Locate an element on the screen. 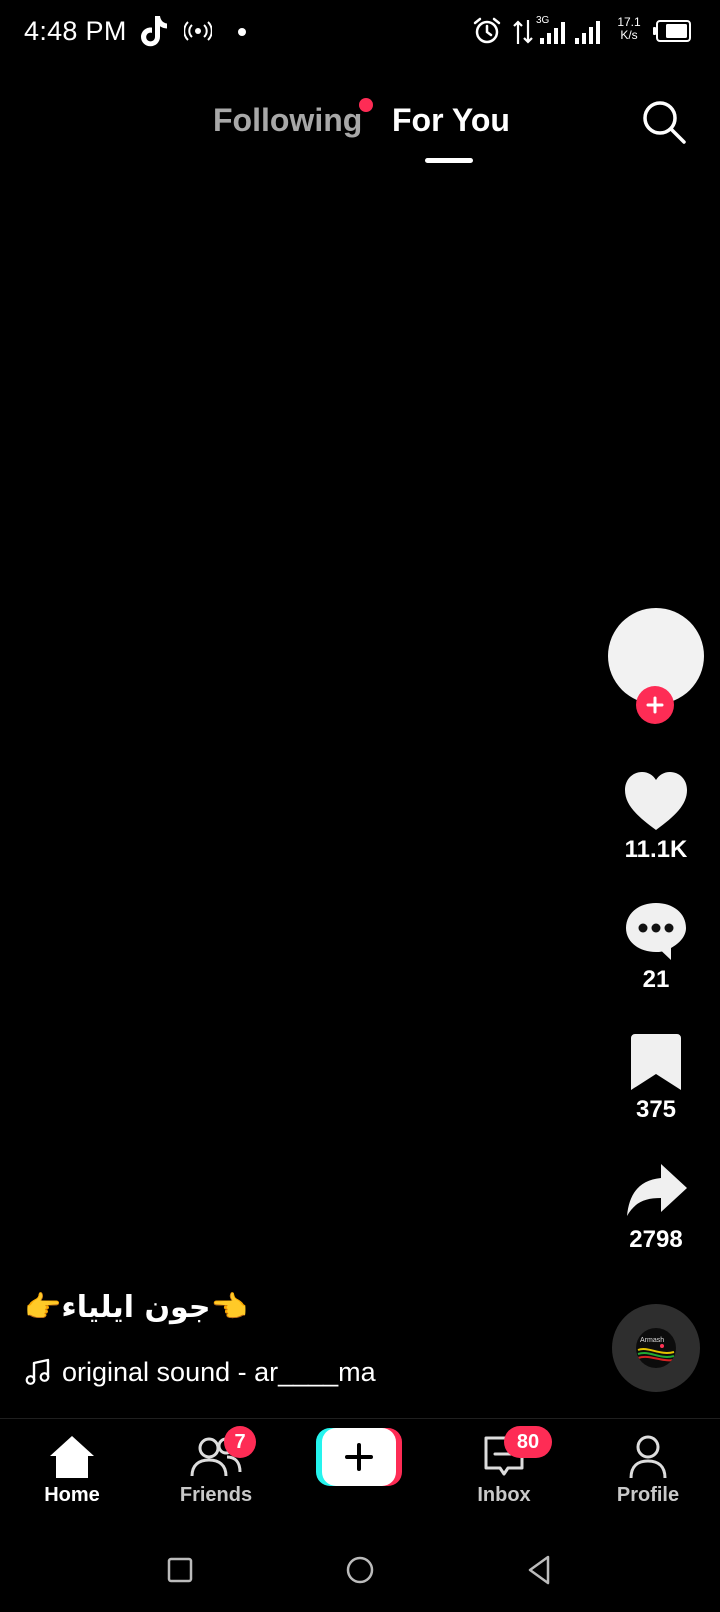 Image resolution: width=720 pixels, height=1612 pixels. bottom-divider is located at coordinates (360, 1418).